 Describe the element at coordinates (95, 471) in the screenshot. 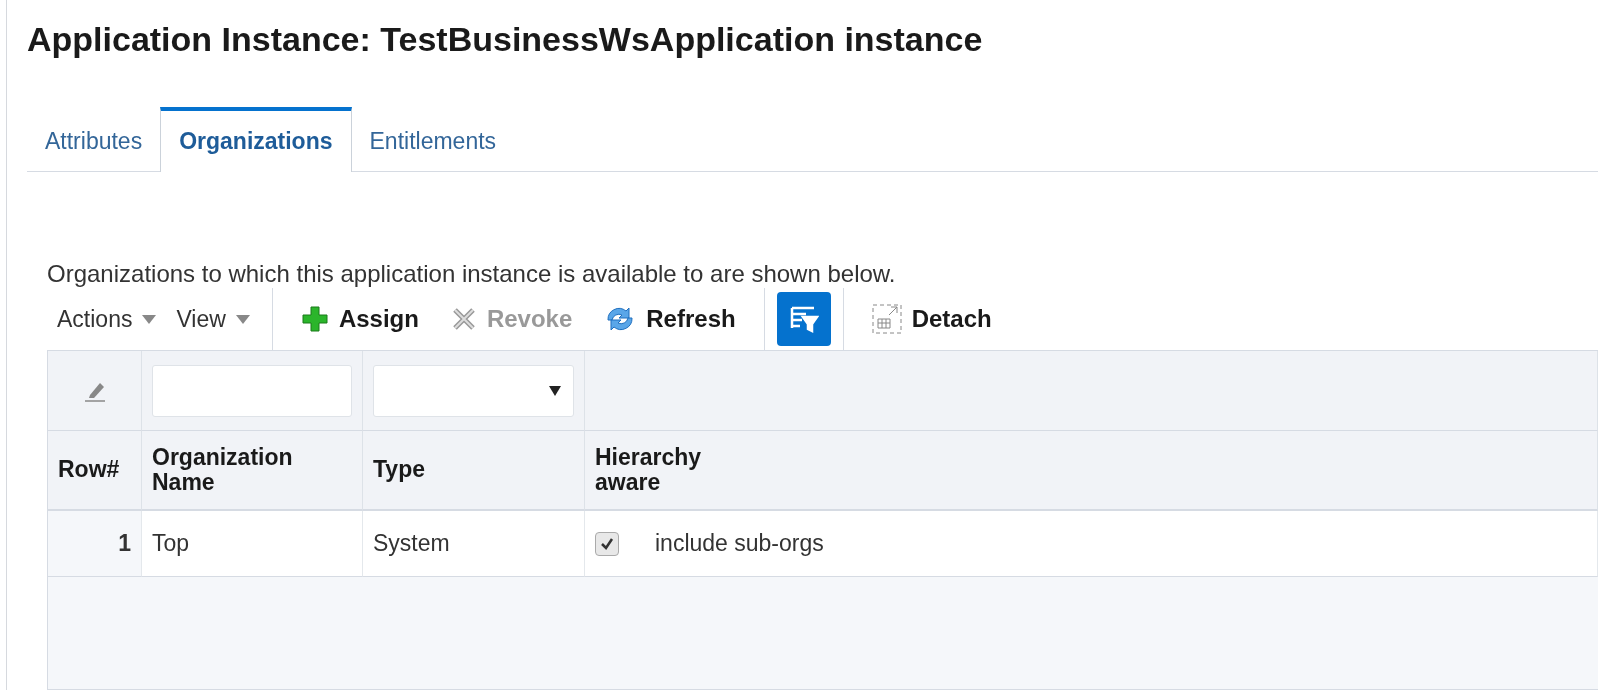

I see `column-header: Row#` at that location.